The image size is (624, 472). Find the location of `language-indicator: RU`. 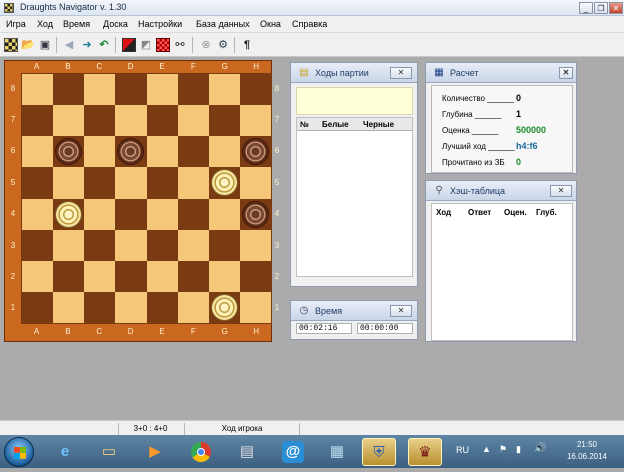

language-indicator: RU is located at coordinates (462, 450).